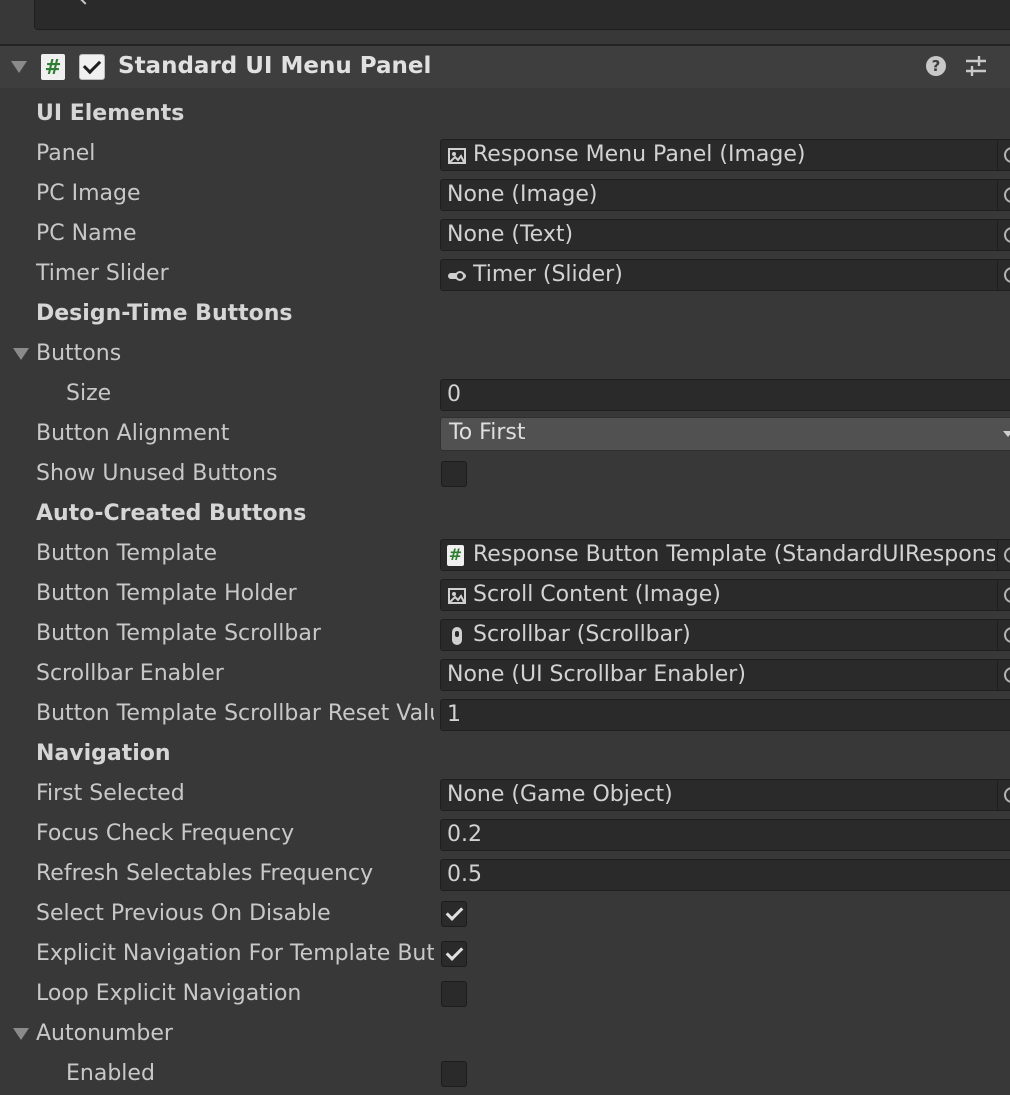  What do you see at coordinates (157, 473) in the screenshot?
I see `field-label: Show Unused Buttons` at bounding box center [157, 473].